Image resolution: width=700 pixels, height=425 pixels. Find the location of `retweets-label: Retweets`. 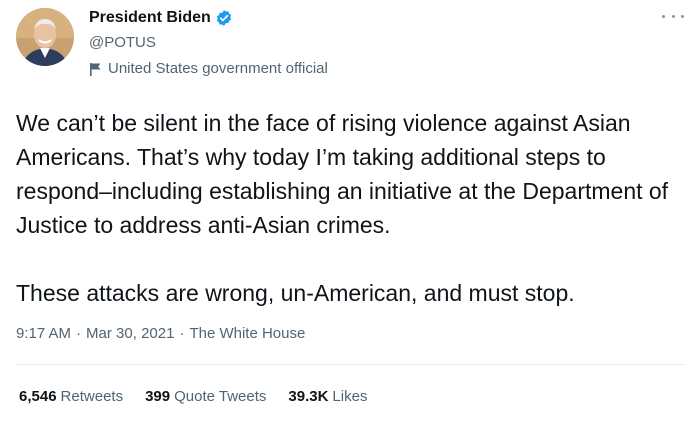

retweets-label: Retweets is located at coordinates (92, 396).